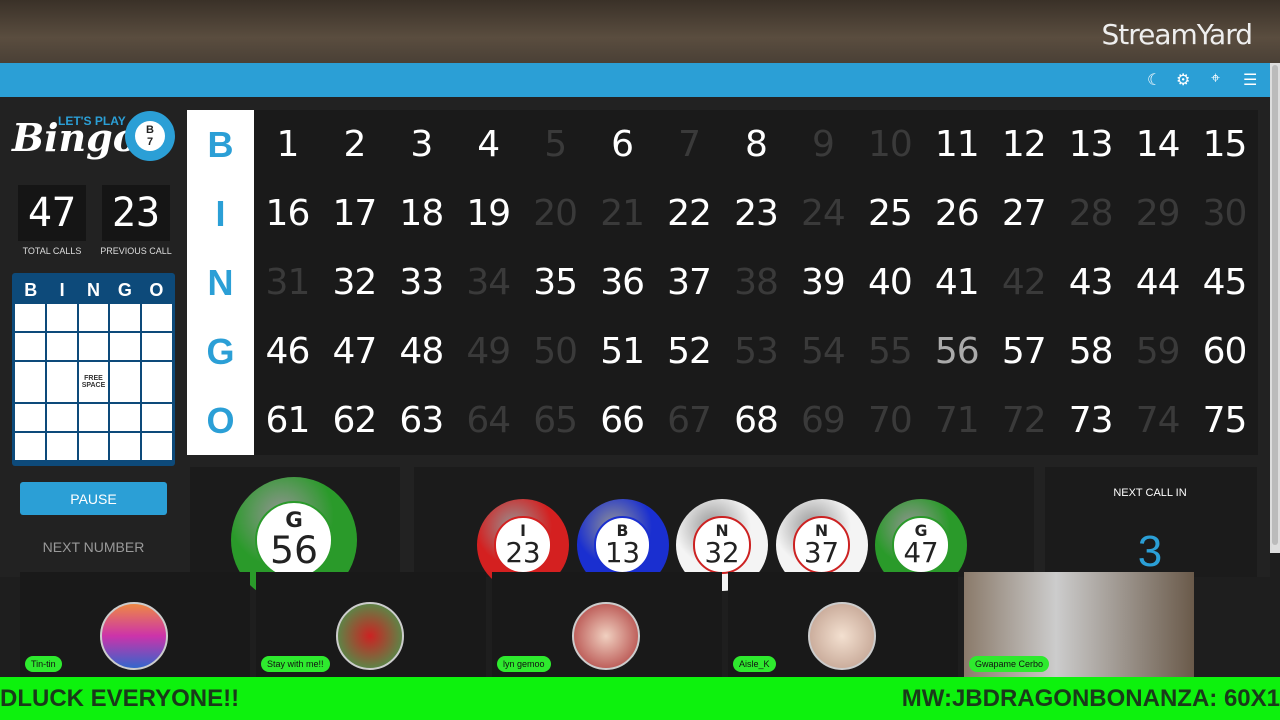 The height and width of the screenshot is (720, 1280). What do you see at coordinates (957, 282) in the screenshot?
I see `board-number-41: 41` at bounding box center [957, 282].